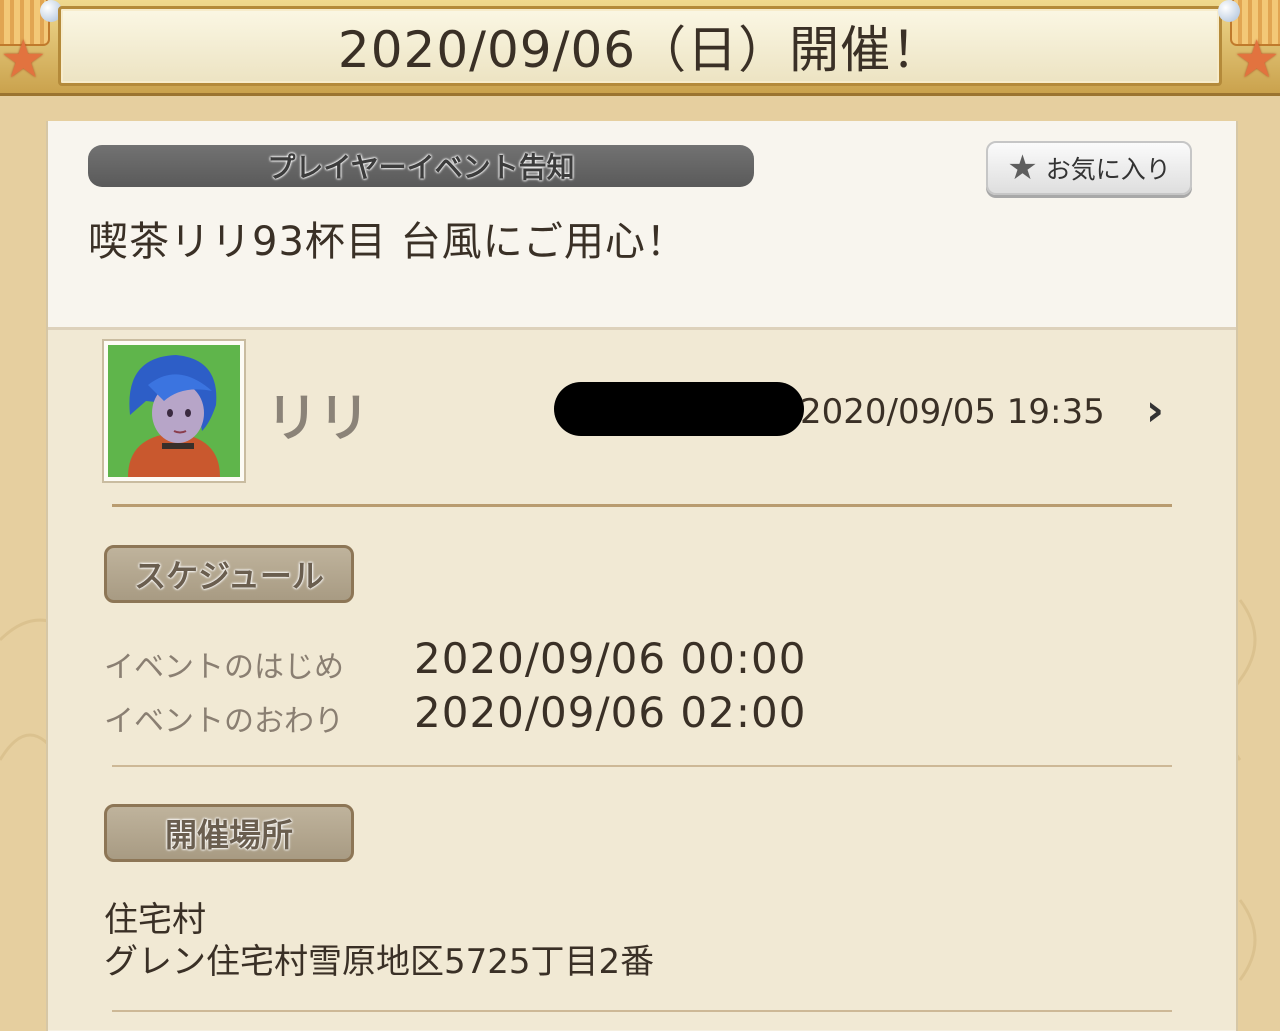 The image size is (1280, 1031). Describe the element at coordinates (1229, 11) in the screenshot. I see `pearl-icon` at that location.